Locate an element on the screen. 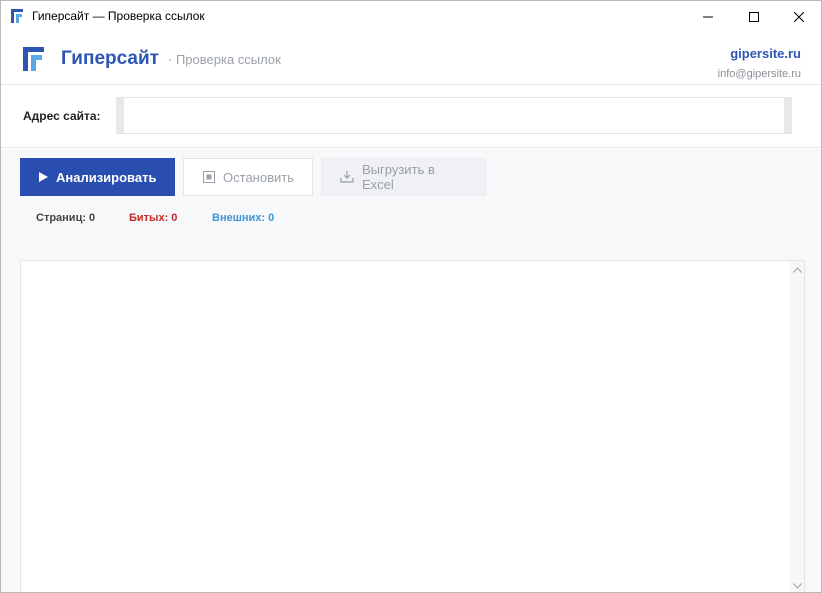 This screenshot has height=593, width=822. stop-label: Остановить is located at coordinates (258, 177).